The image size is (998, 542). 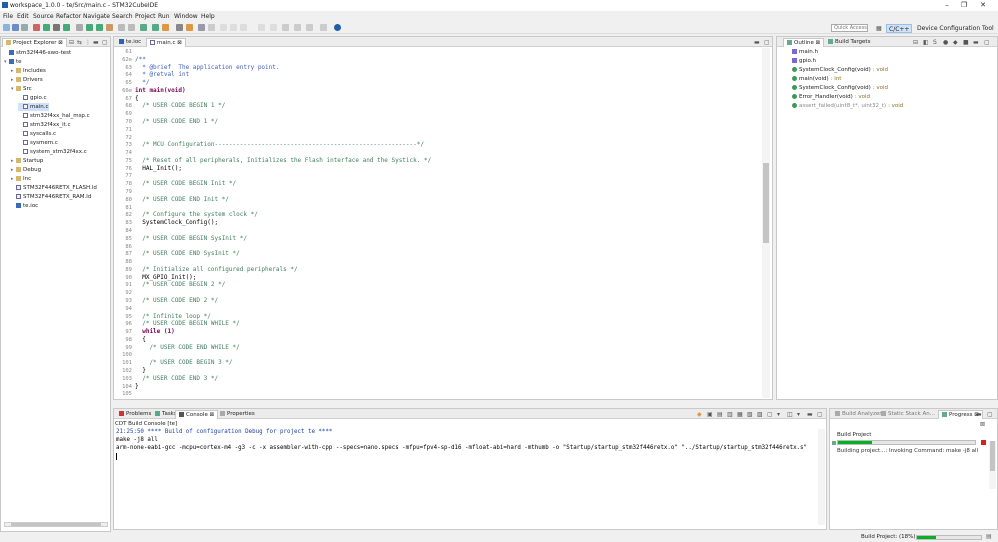 I want to click on remove-finished-icon: ⊠, so click(x=982, y=424).